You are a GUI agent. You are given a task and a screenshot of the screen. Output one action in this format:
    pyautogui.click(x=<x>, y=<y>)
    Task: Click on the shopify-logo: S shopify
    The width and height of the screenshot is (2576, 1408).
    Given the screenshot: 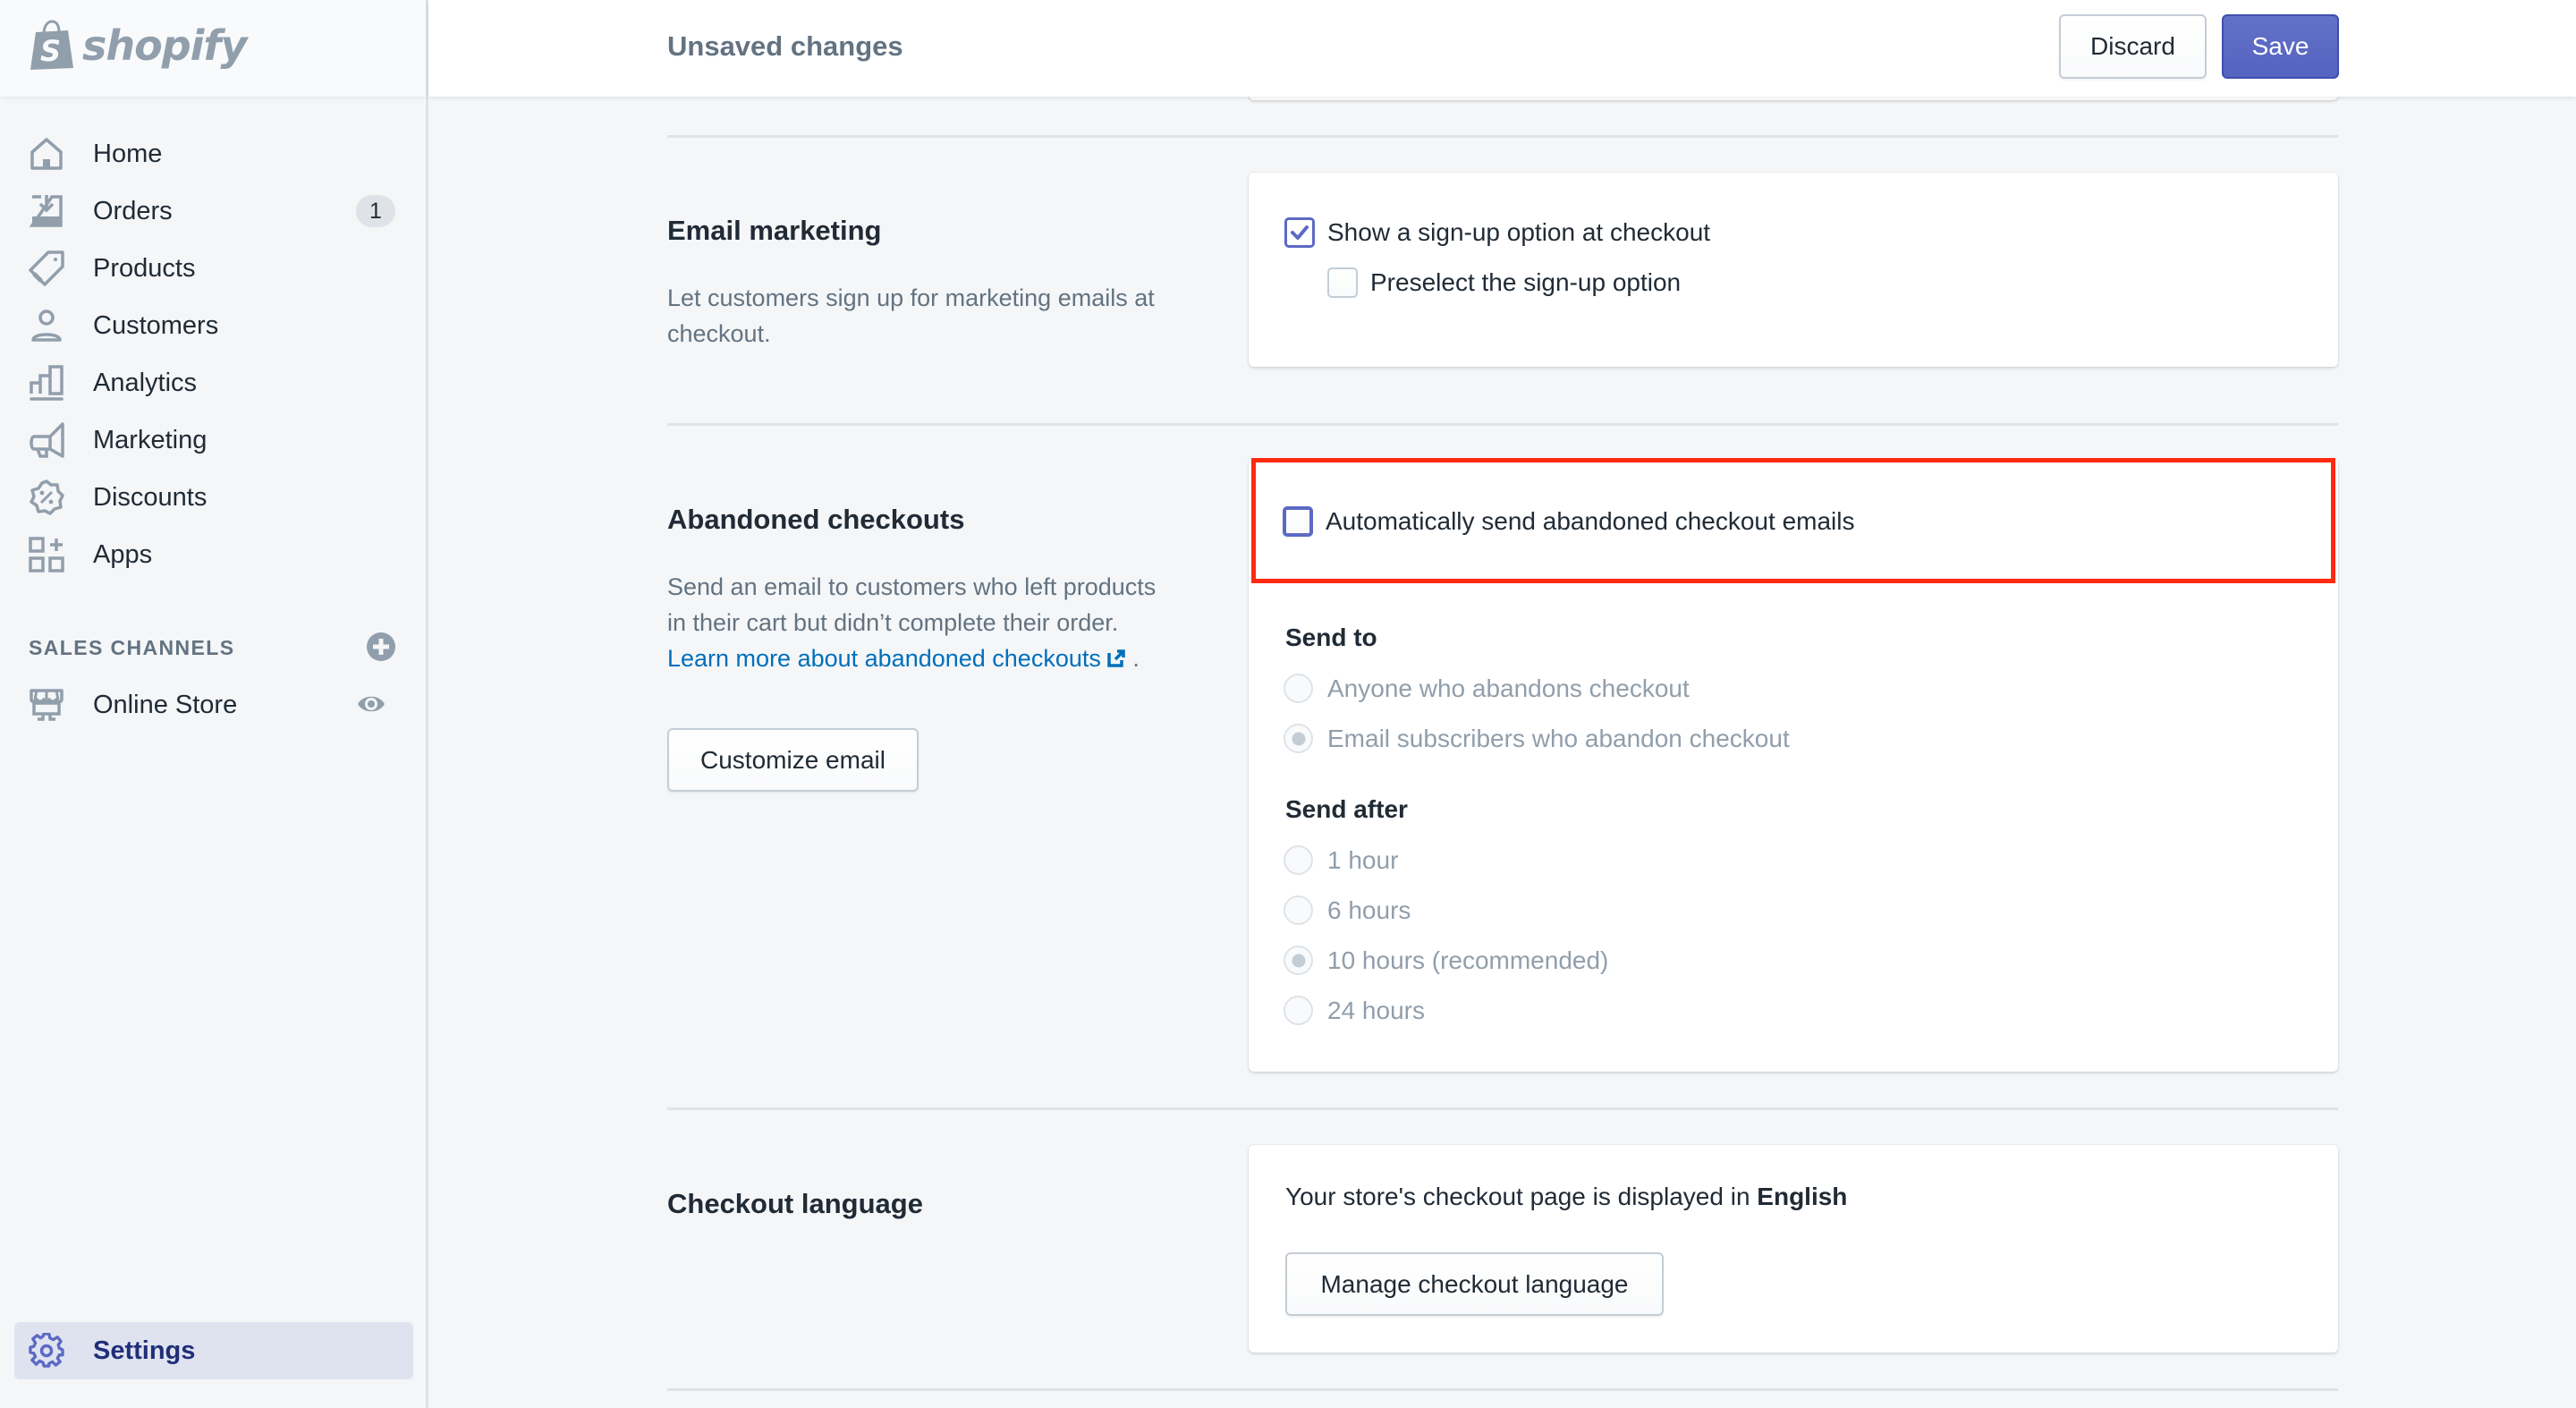 What is the action you would take?
    pyautogui.click(x=138, y=46)
    